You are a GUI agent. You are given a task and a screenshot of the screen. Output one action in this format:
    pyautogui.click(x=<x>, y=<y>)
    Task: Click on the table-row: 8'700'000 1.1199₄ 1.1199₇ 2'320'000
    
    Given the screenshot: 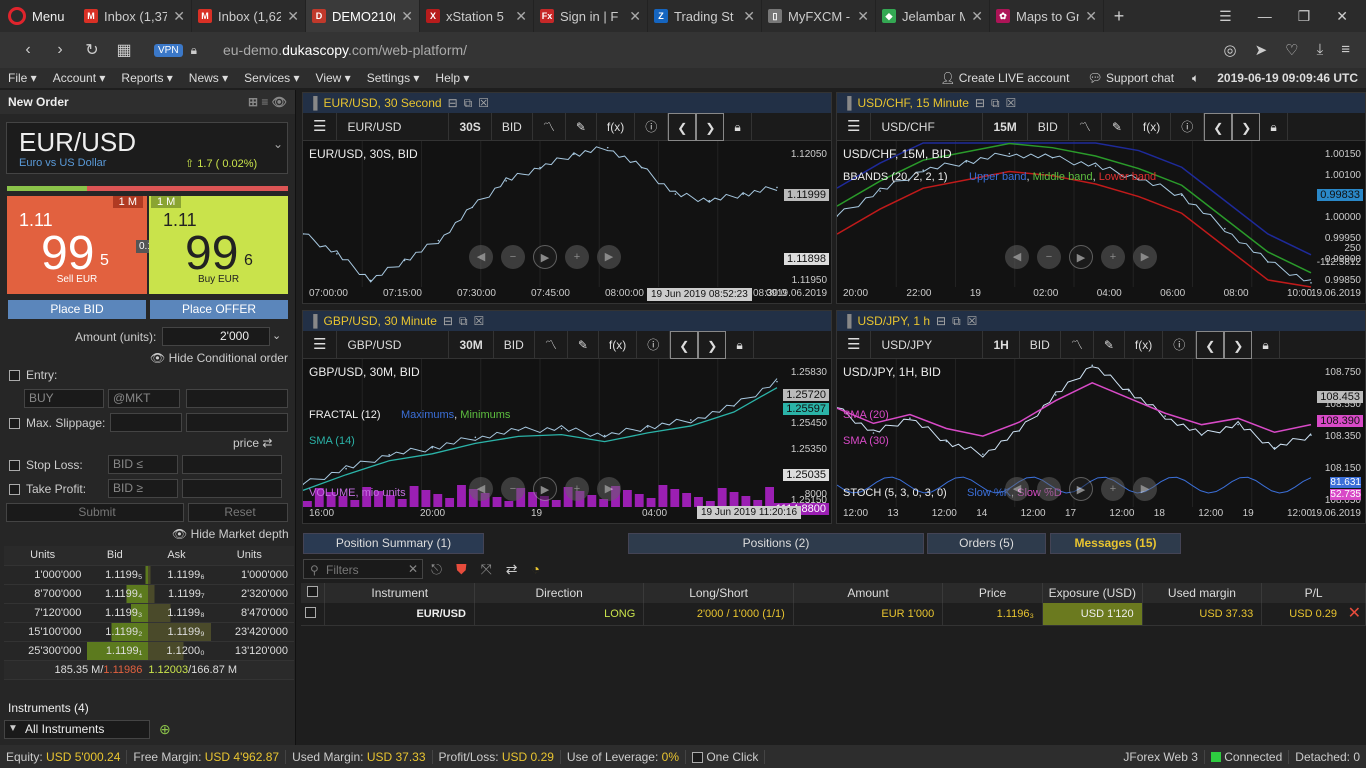 What is the action you would take?
    pyautogui.click(x=149, y=594)
    